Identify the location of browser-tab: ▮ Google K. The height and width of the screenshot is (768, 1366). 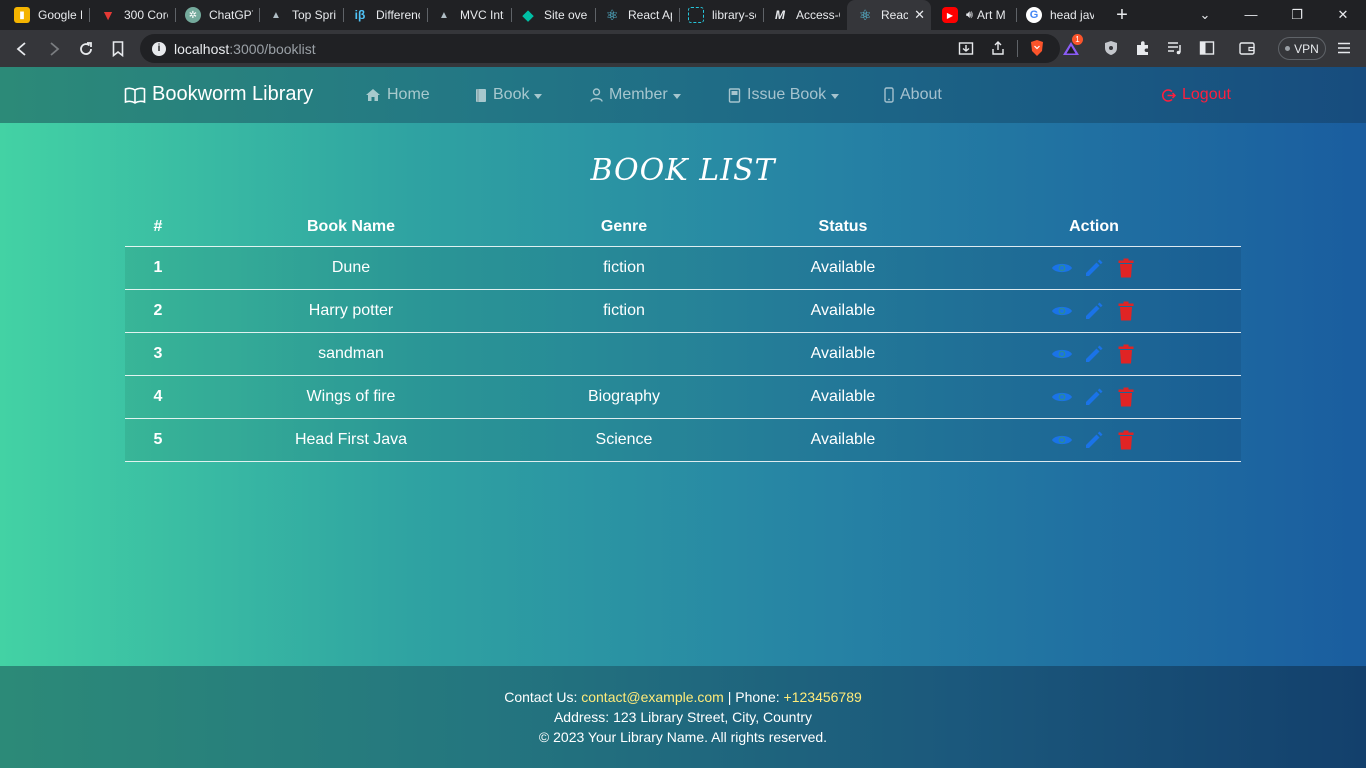
(46, 15).